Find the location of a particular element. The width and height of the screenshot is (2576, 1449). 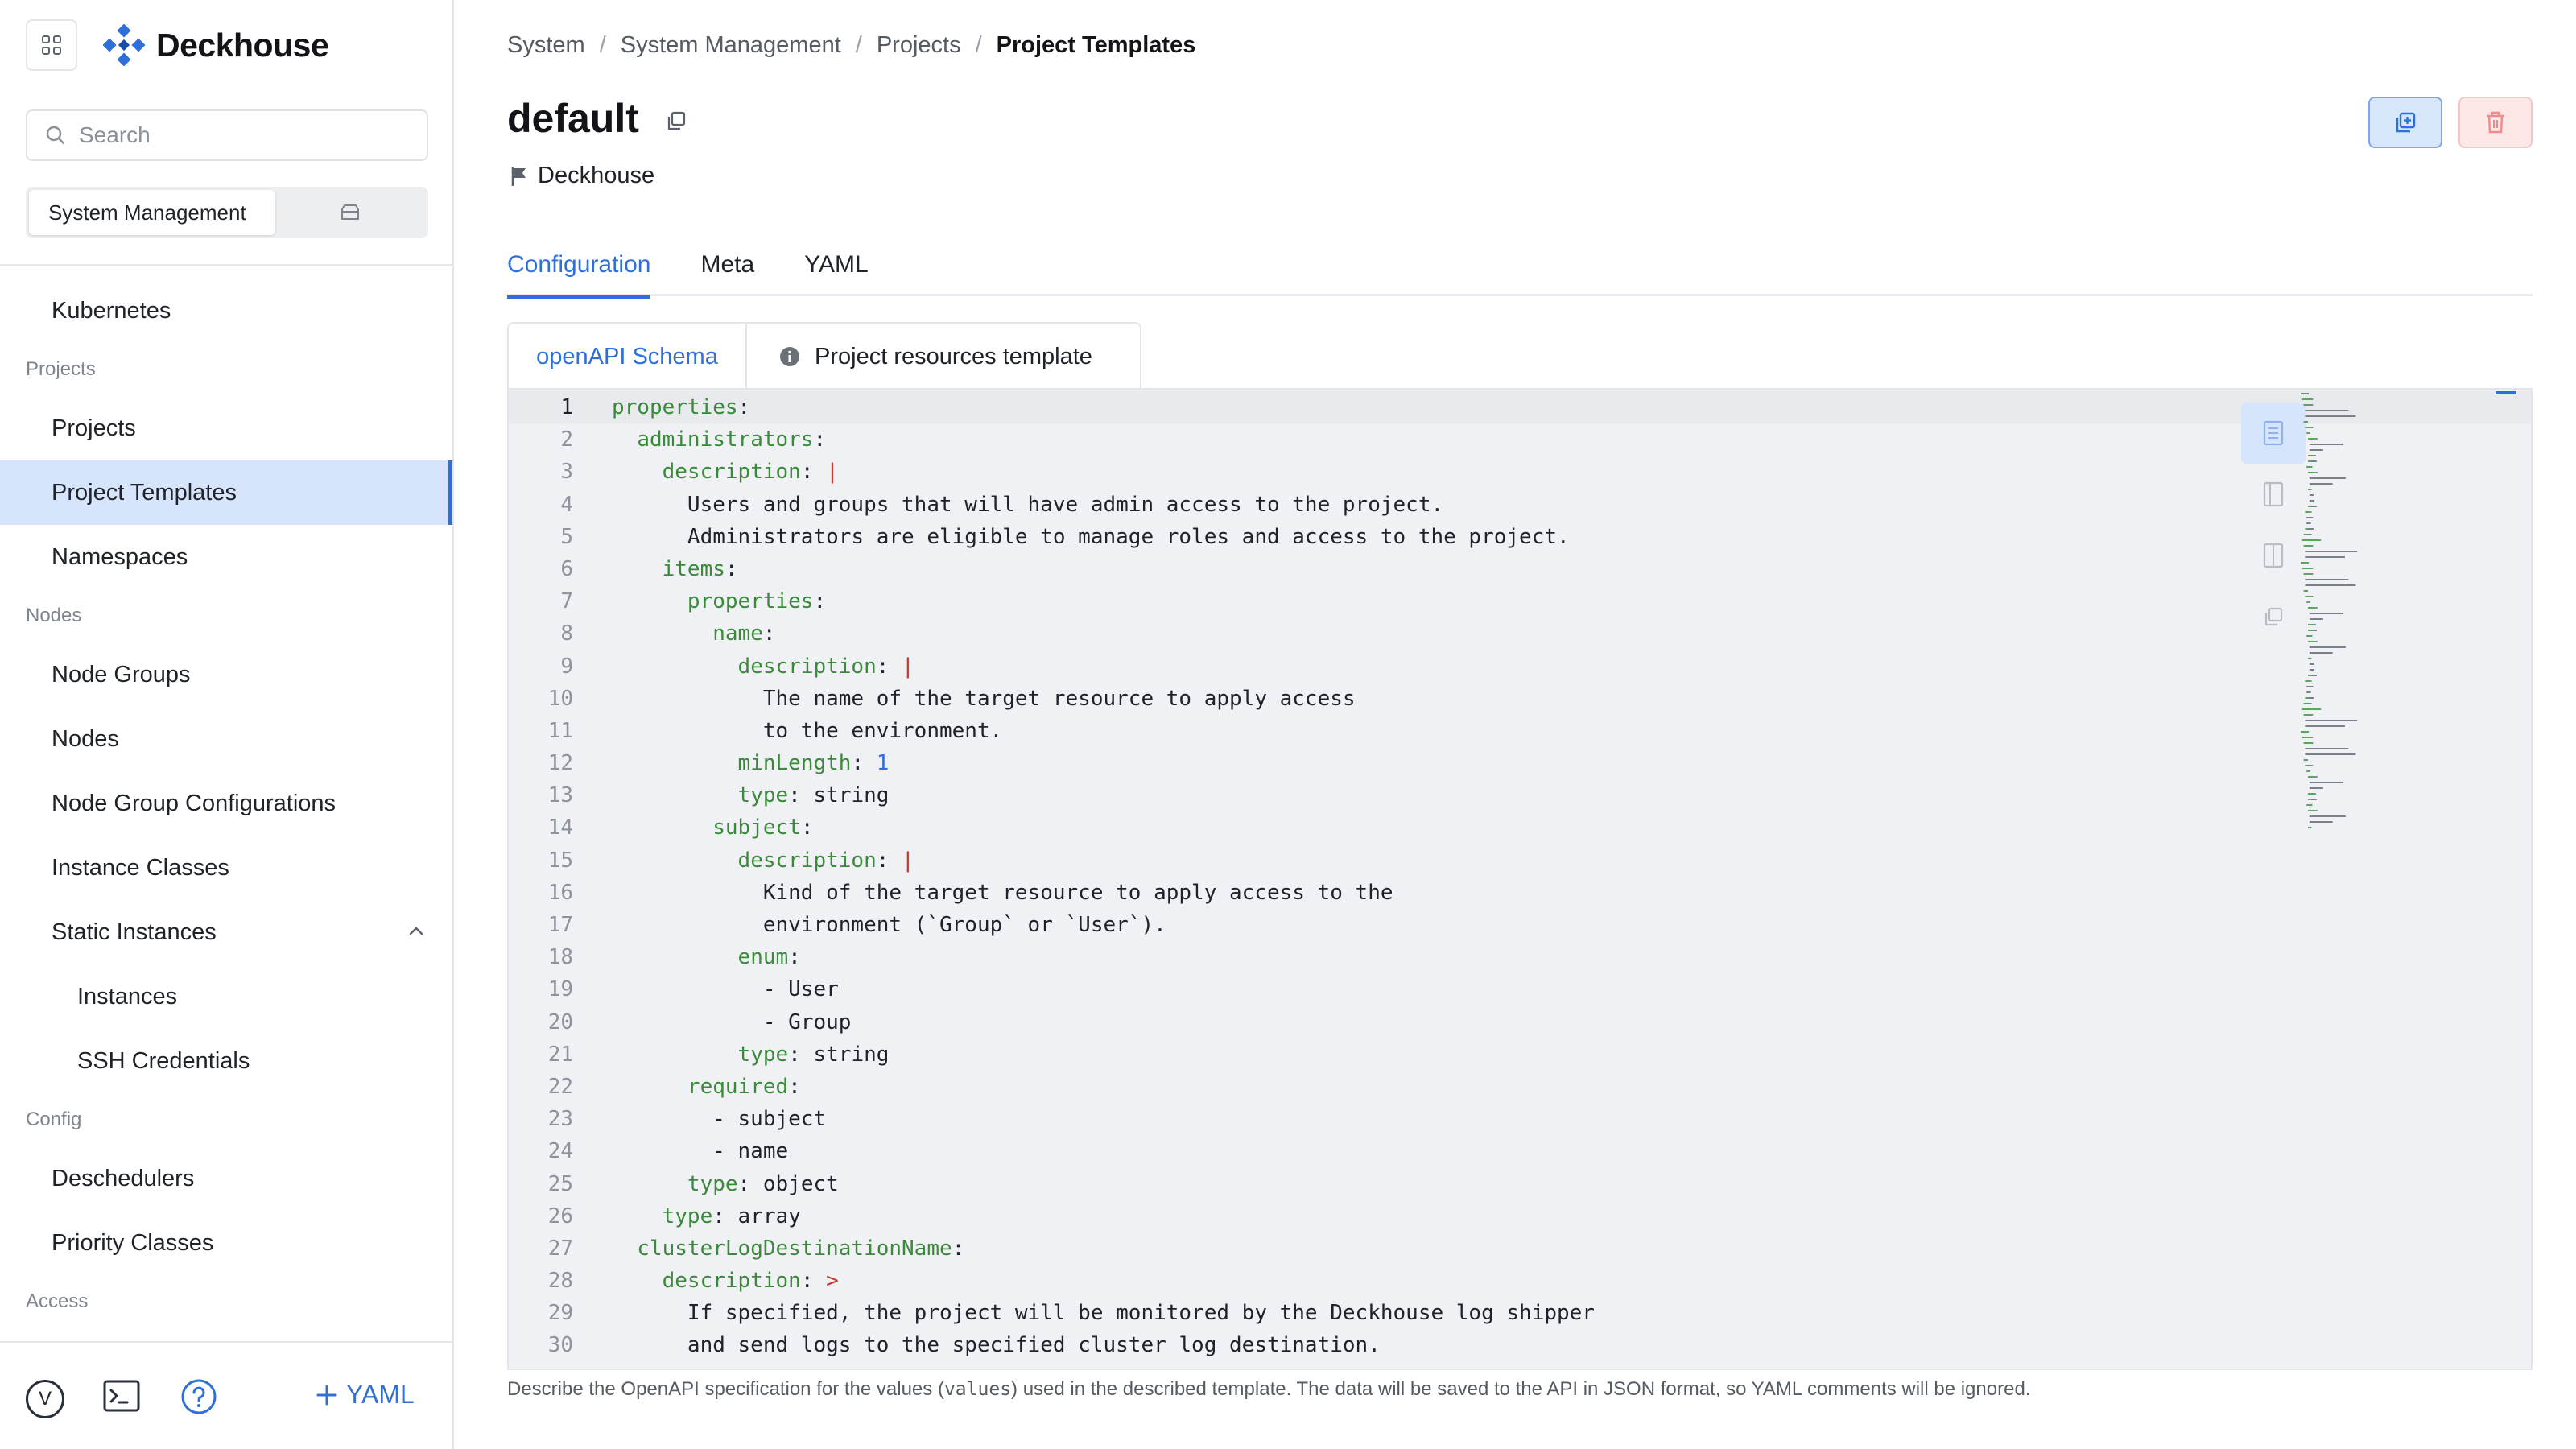

line-number: 23 is located at coordinates (560, 1119).